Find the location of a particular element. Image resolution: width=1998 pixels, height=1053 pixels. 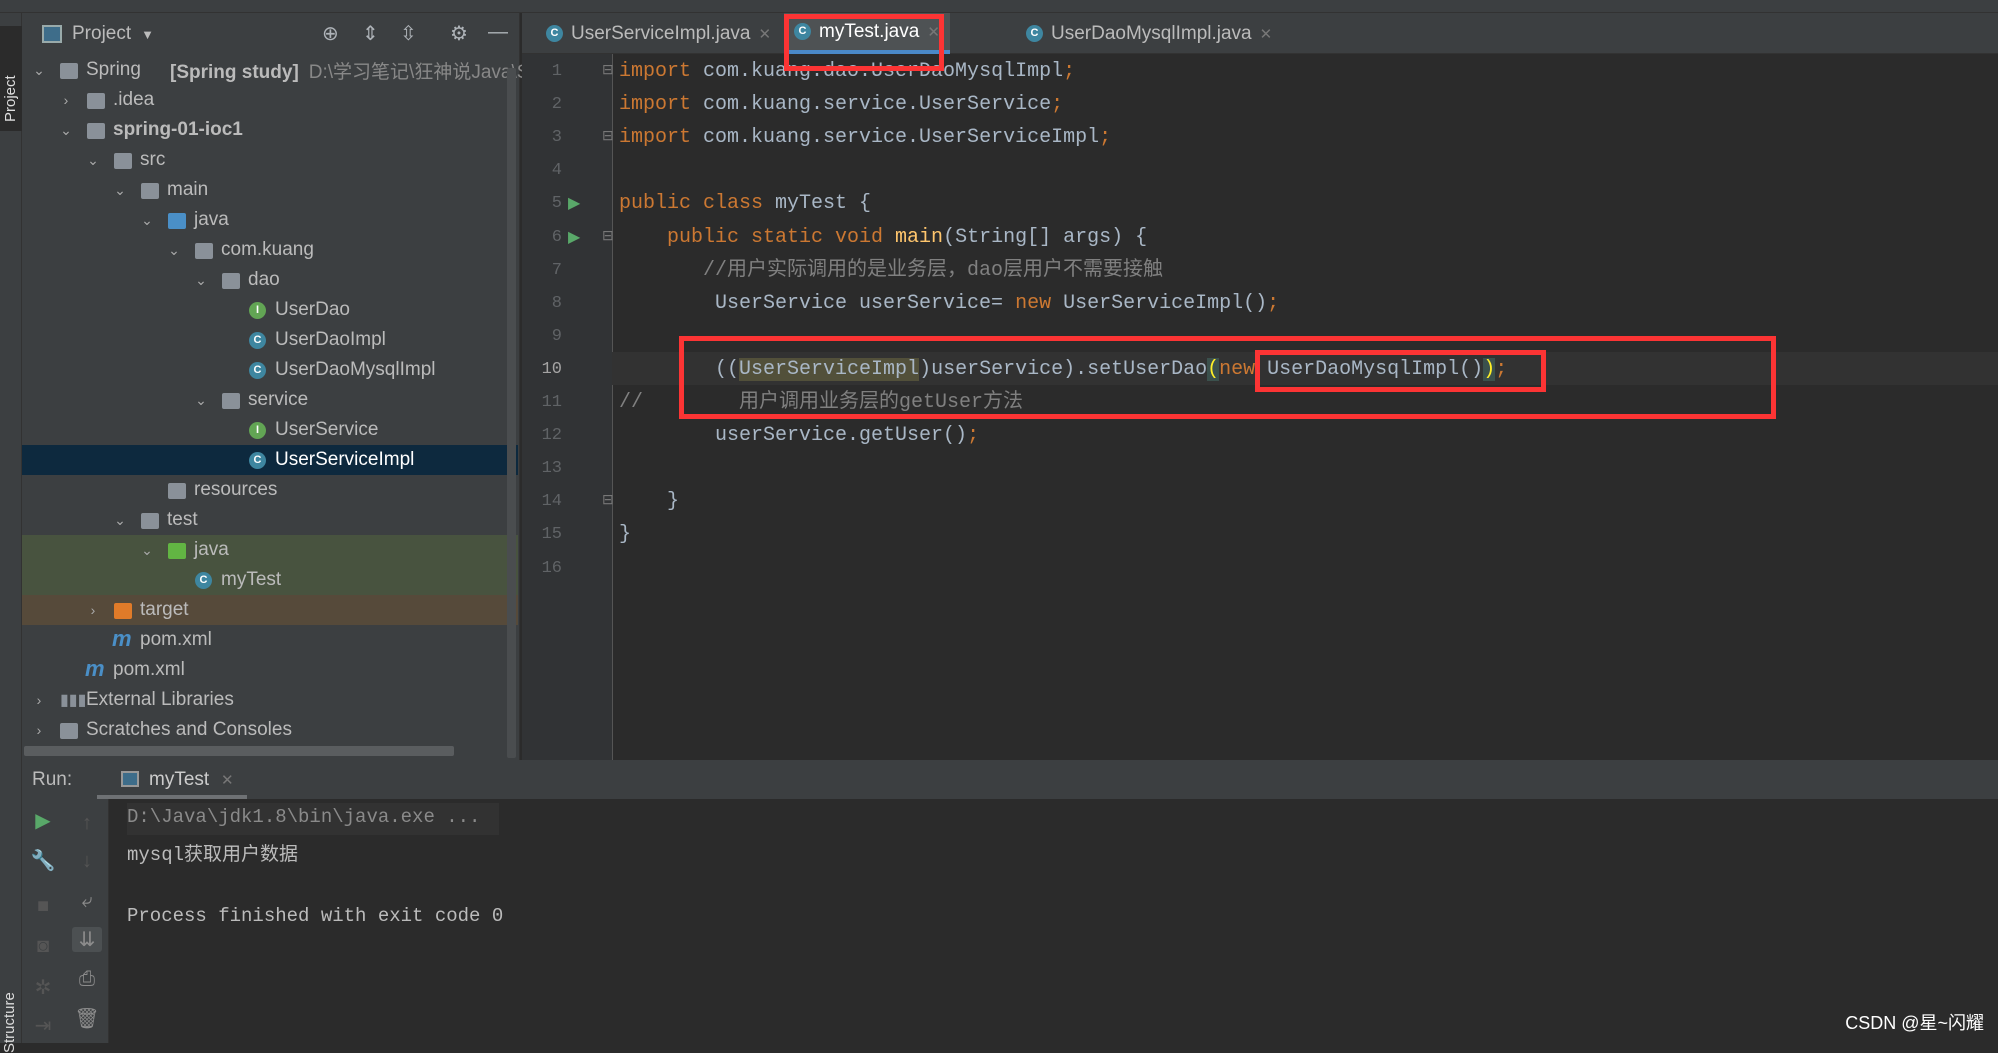

tree-item: ⌄ src is located at coordinates (270, 160).